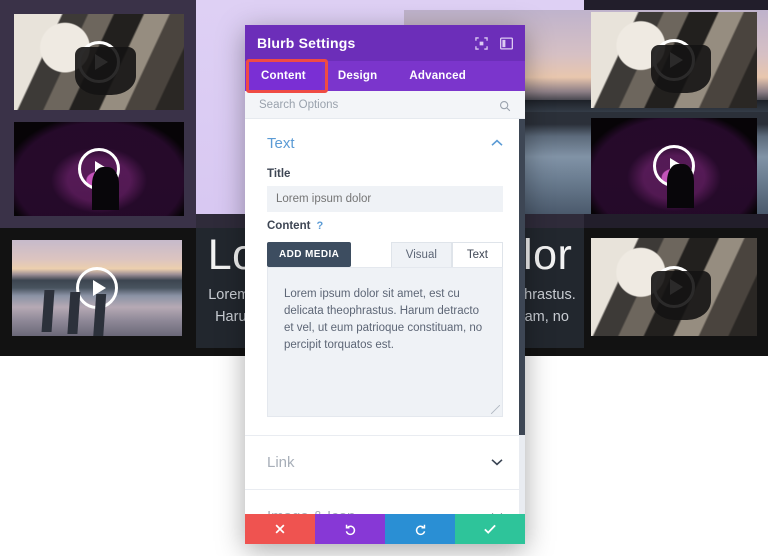 The height and width of the screenshot is (556, 768). I want to click on search-options-bar, so click(385, 105).